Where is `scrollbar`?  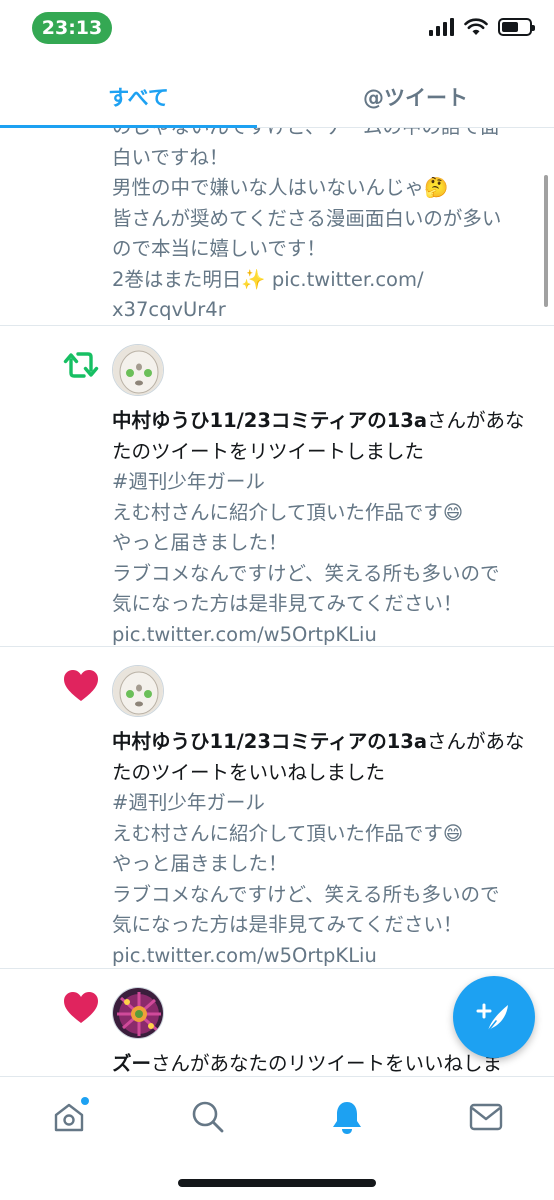 scrollbar is located at coordinates (546, 241).